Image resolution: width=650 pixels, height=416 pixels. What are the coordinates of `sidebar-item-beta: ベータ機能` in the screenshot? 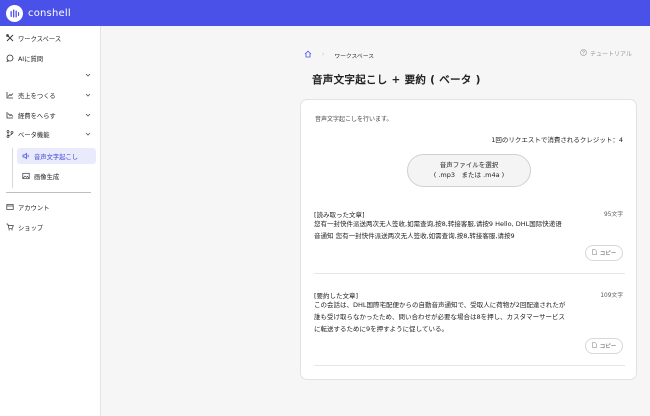 It's located at (50, 134).